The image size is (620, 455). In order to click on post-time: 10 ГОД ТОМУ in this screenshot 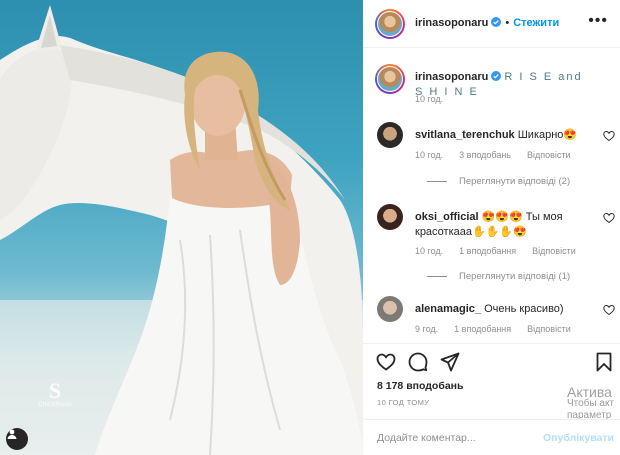, I will do `click(403, 402)`.